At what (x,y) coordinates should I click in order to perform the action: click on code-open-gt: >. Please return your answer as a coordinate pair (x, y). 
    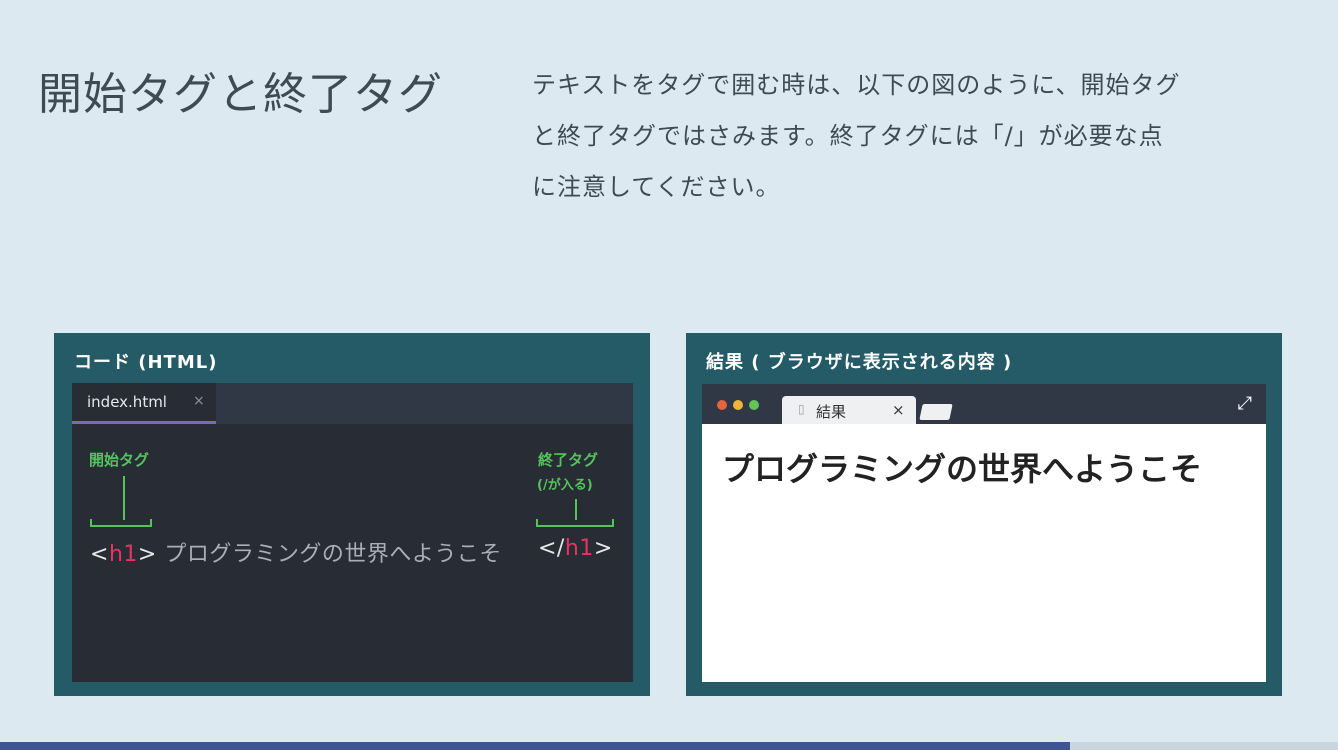
    Looking at the image, I should click on (147, 554).